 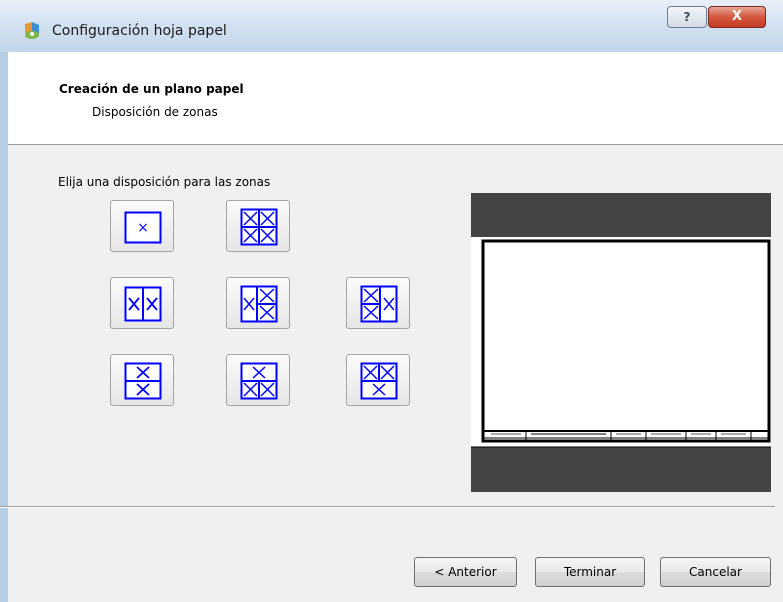 What do you see at coordinates (139, 31) in the screenshot?
I see `window-title: Configuración hoja papel` at bounding box center [139, 31].